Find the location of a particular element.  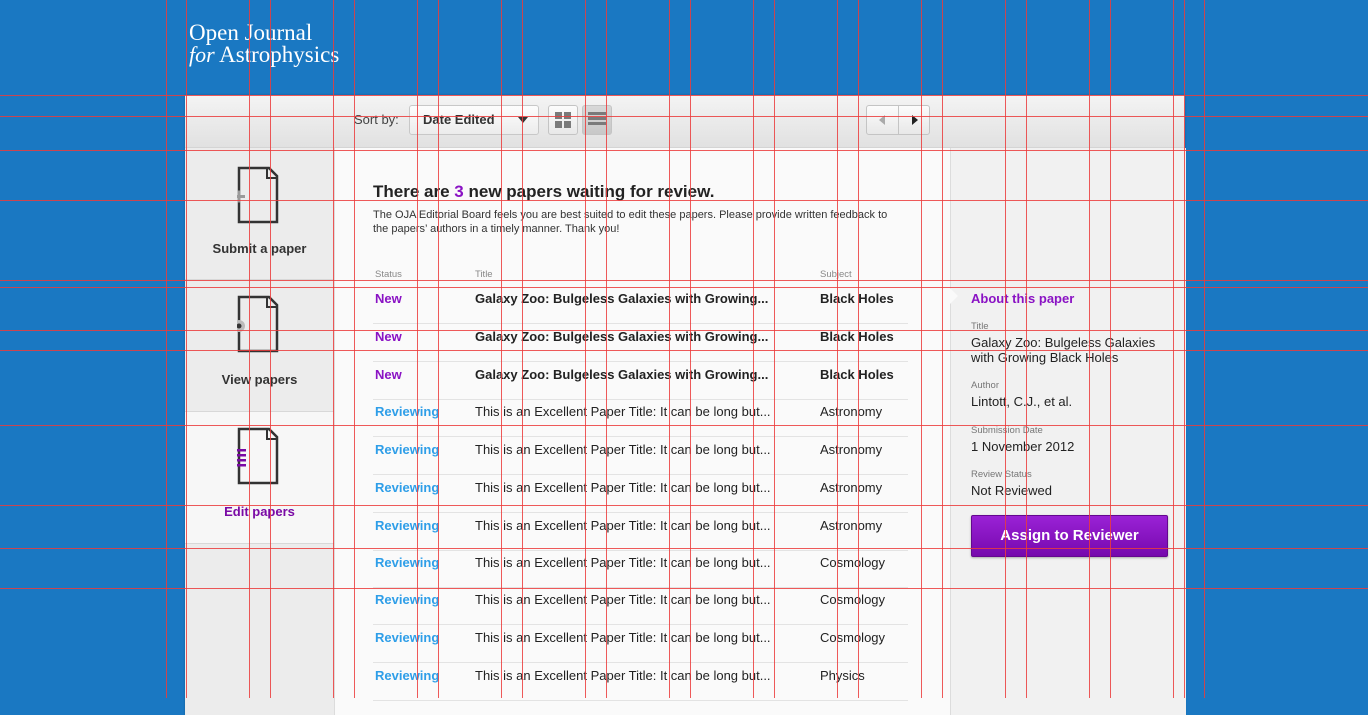

new-paper-count: 3 is located at coordinates (459, 191).